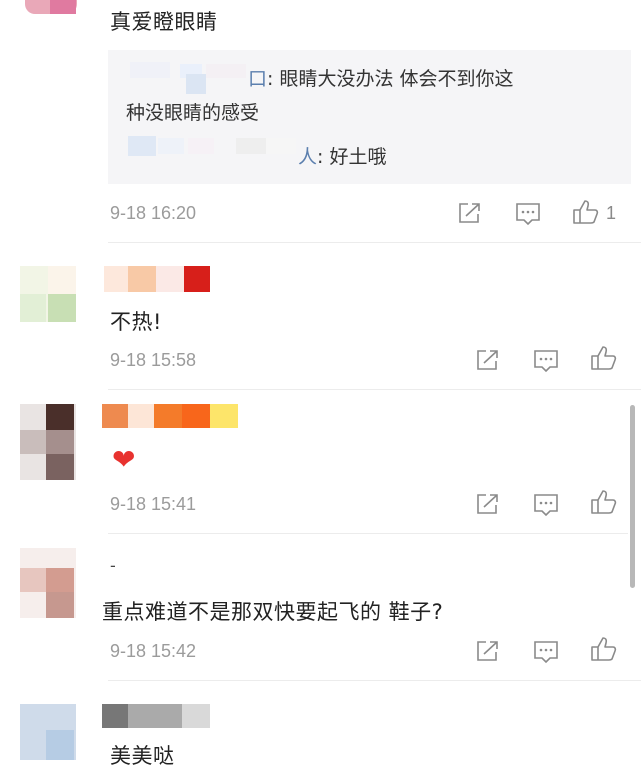  Describe the element at coordinates (153, 213) in the screenshot. I see `comment-time: 9-18 16:20` at that location.